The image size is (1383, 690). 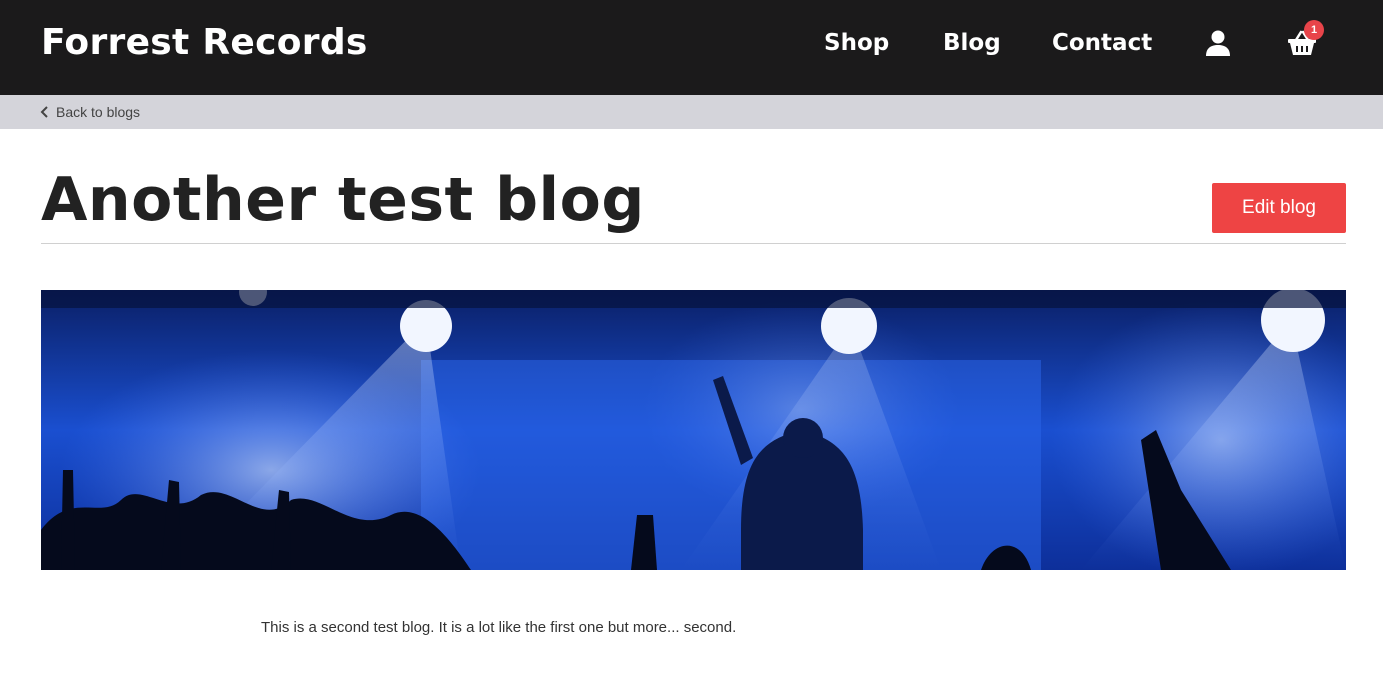 I want to click on nav-shop-link: Shop, so click(x=856, y=43).